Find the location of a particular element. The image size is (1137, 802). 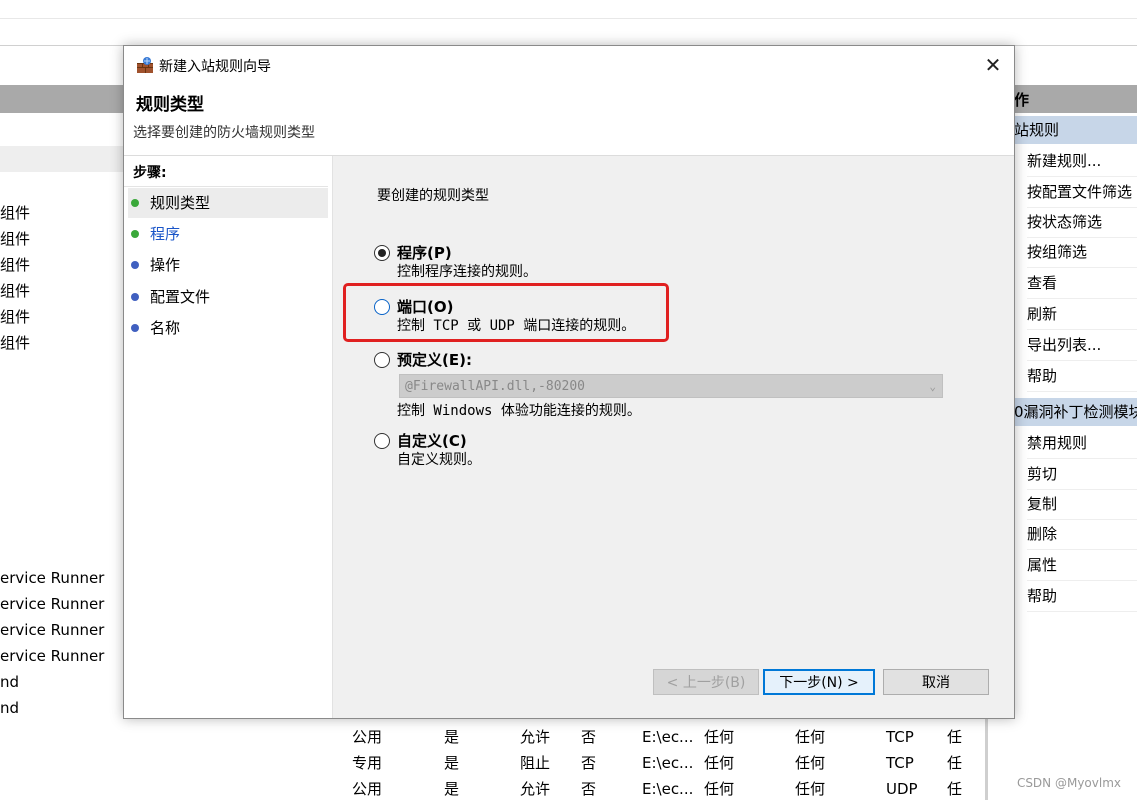

next-button: 下一步(N) > is located at coordinates (819, 682).